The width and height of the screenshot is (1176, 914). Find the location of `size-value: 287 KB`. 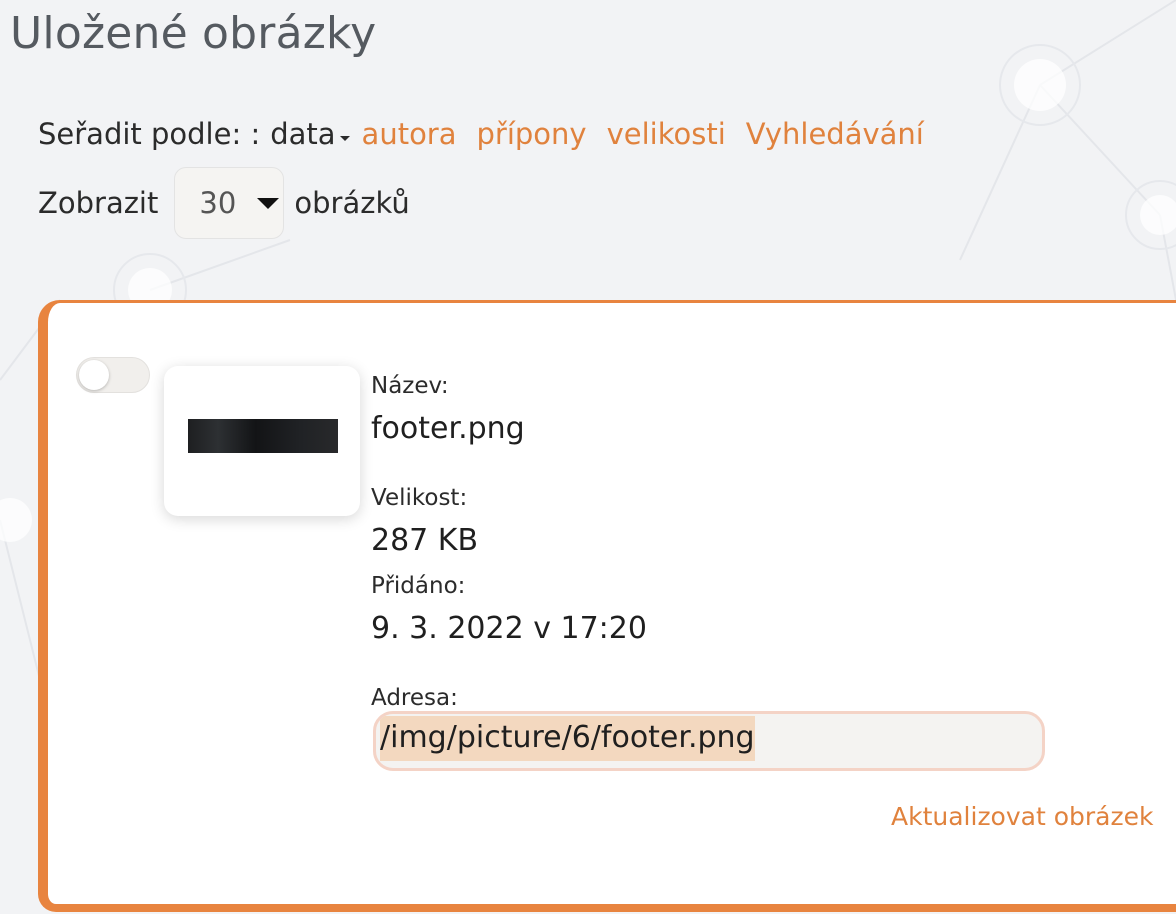

size-value: 287 KB is located at coordinates (425, 540).